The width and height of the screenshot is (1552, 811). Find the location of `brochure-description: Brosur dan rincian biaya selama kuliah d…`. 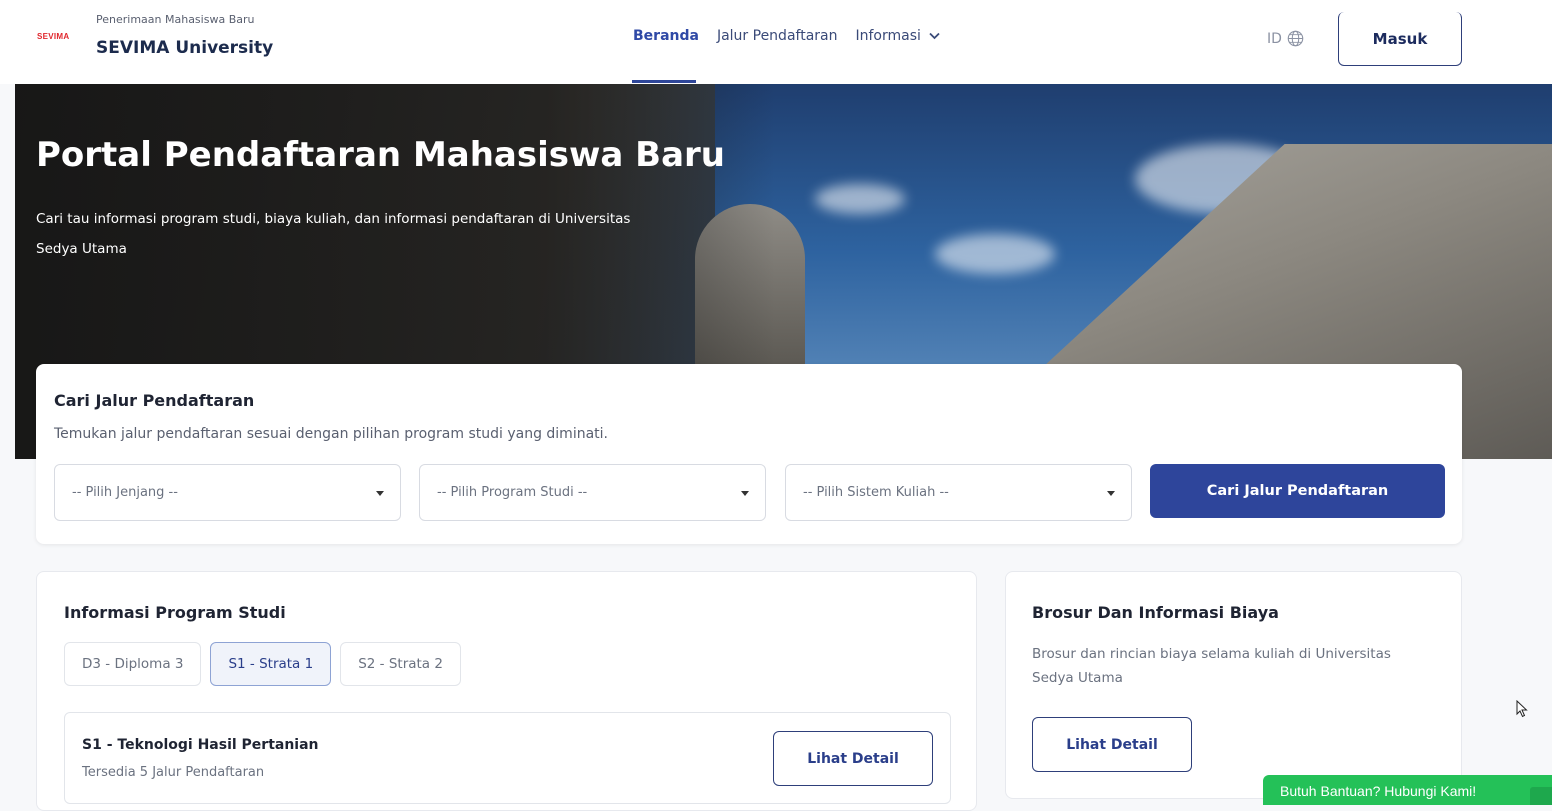

brochure-description: Brosur dan rincian biaya selama kuliah d… is located at coordinates (1211, 666).